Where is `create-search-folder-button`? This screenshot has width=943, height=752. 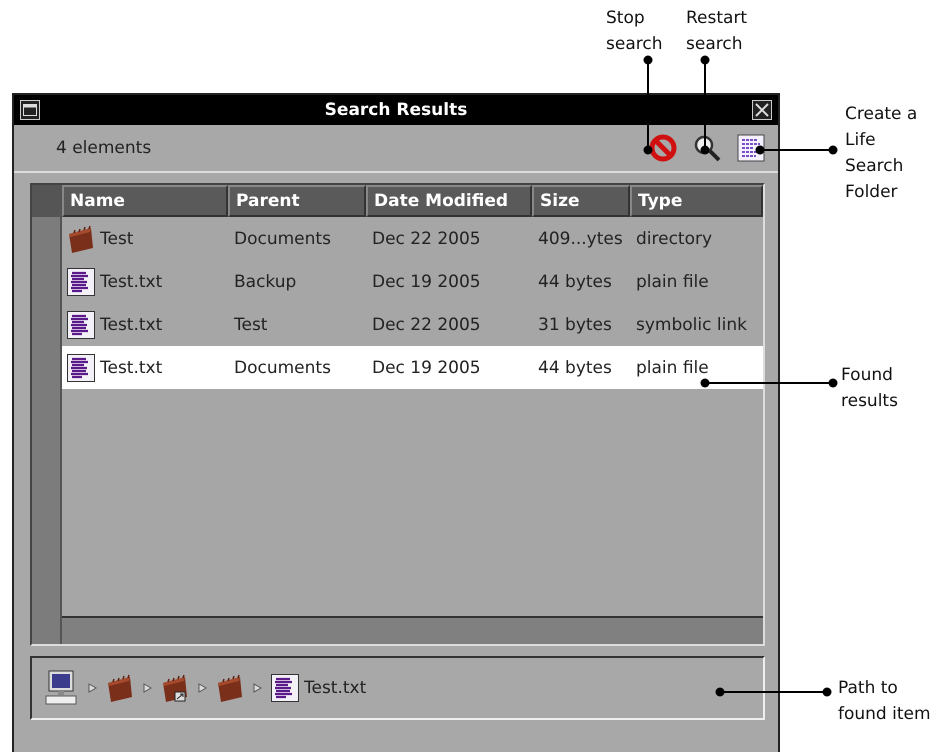 create-search-folder-button is located at coordinates (751, 148).